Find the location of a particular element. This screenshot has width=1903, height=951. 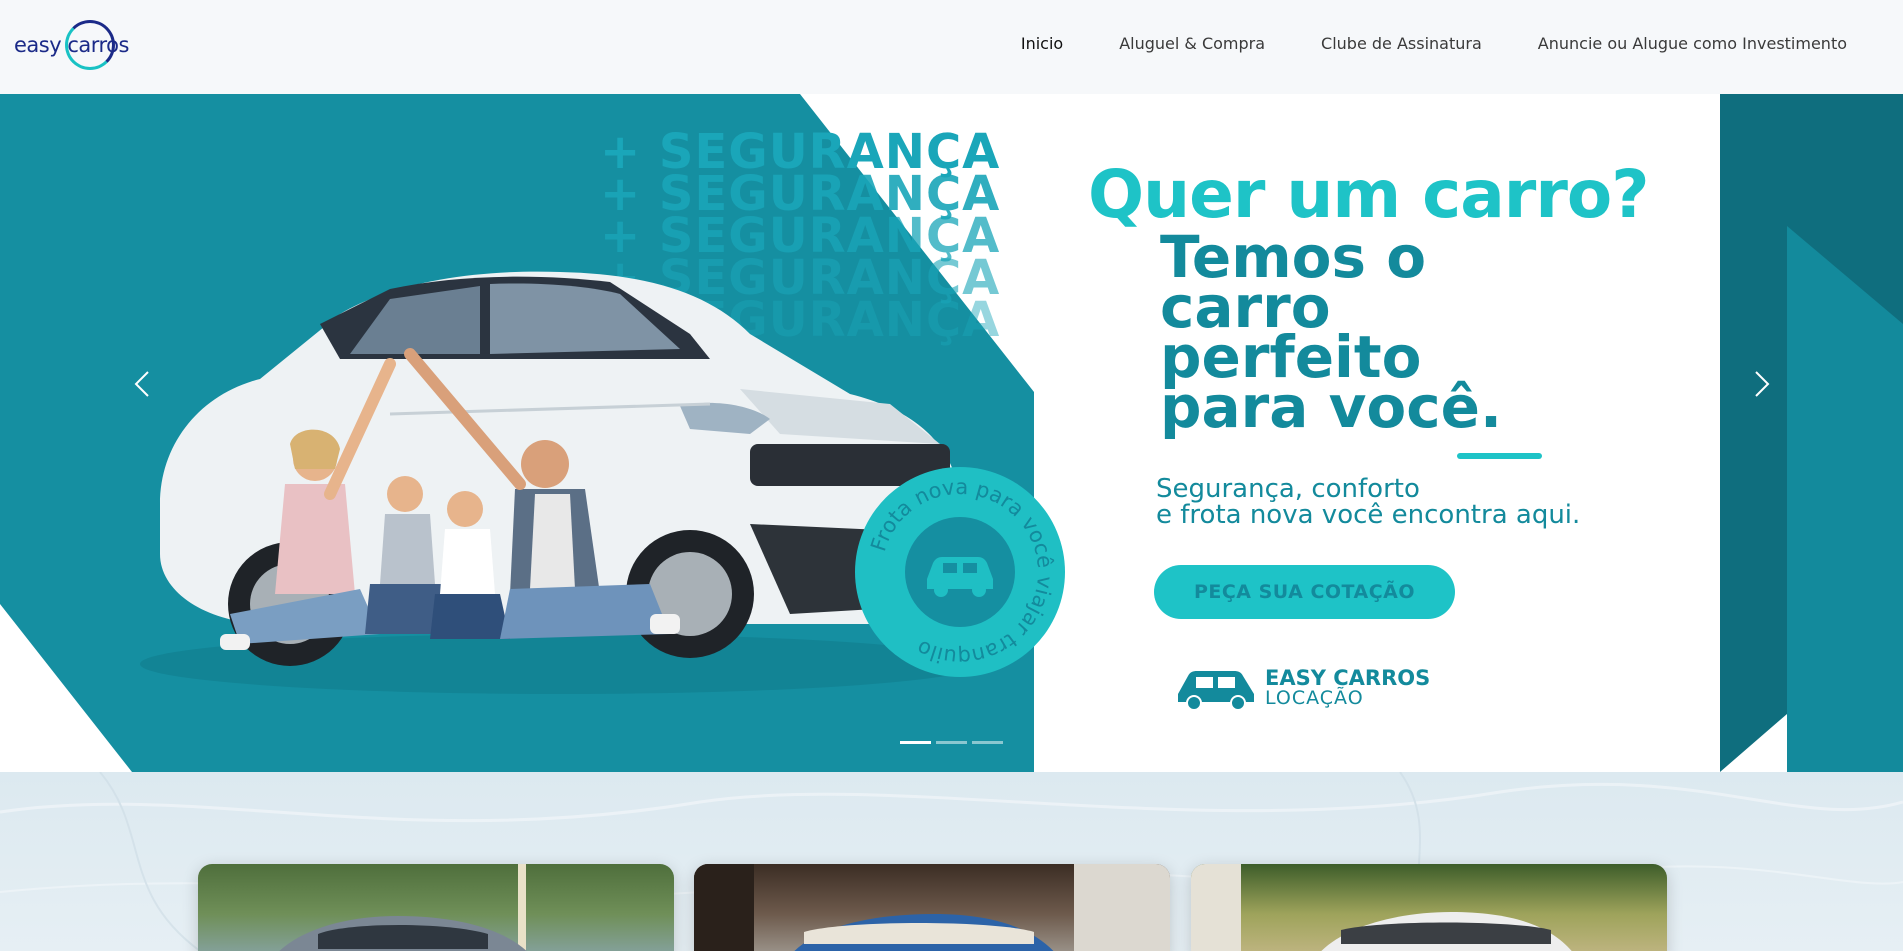

hero-badge: Frota nova para você viajar tranquilo is located at coordinates (960, 572).